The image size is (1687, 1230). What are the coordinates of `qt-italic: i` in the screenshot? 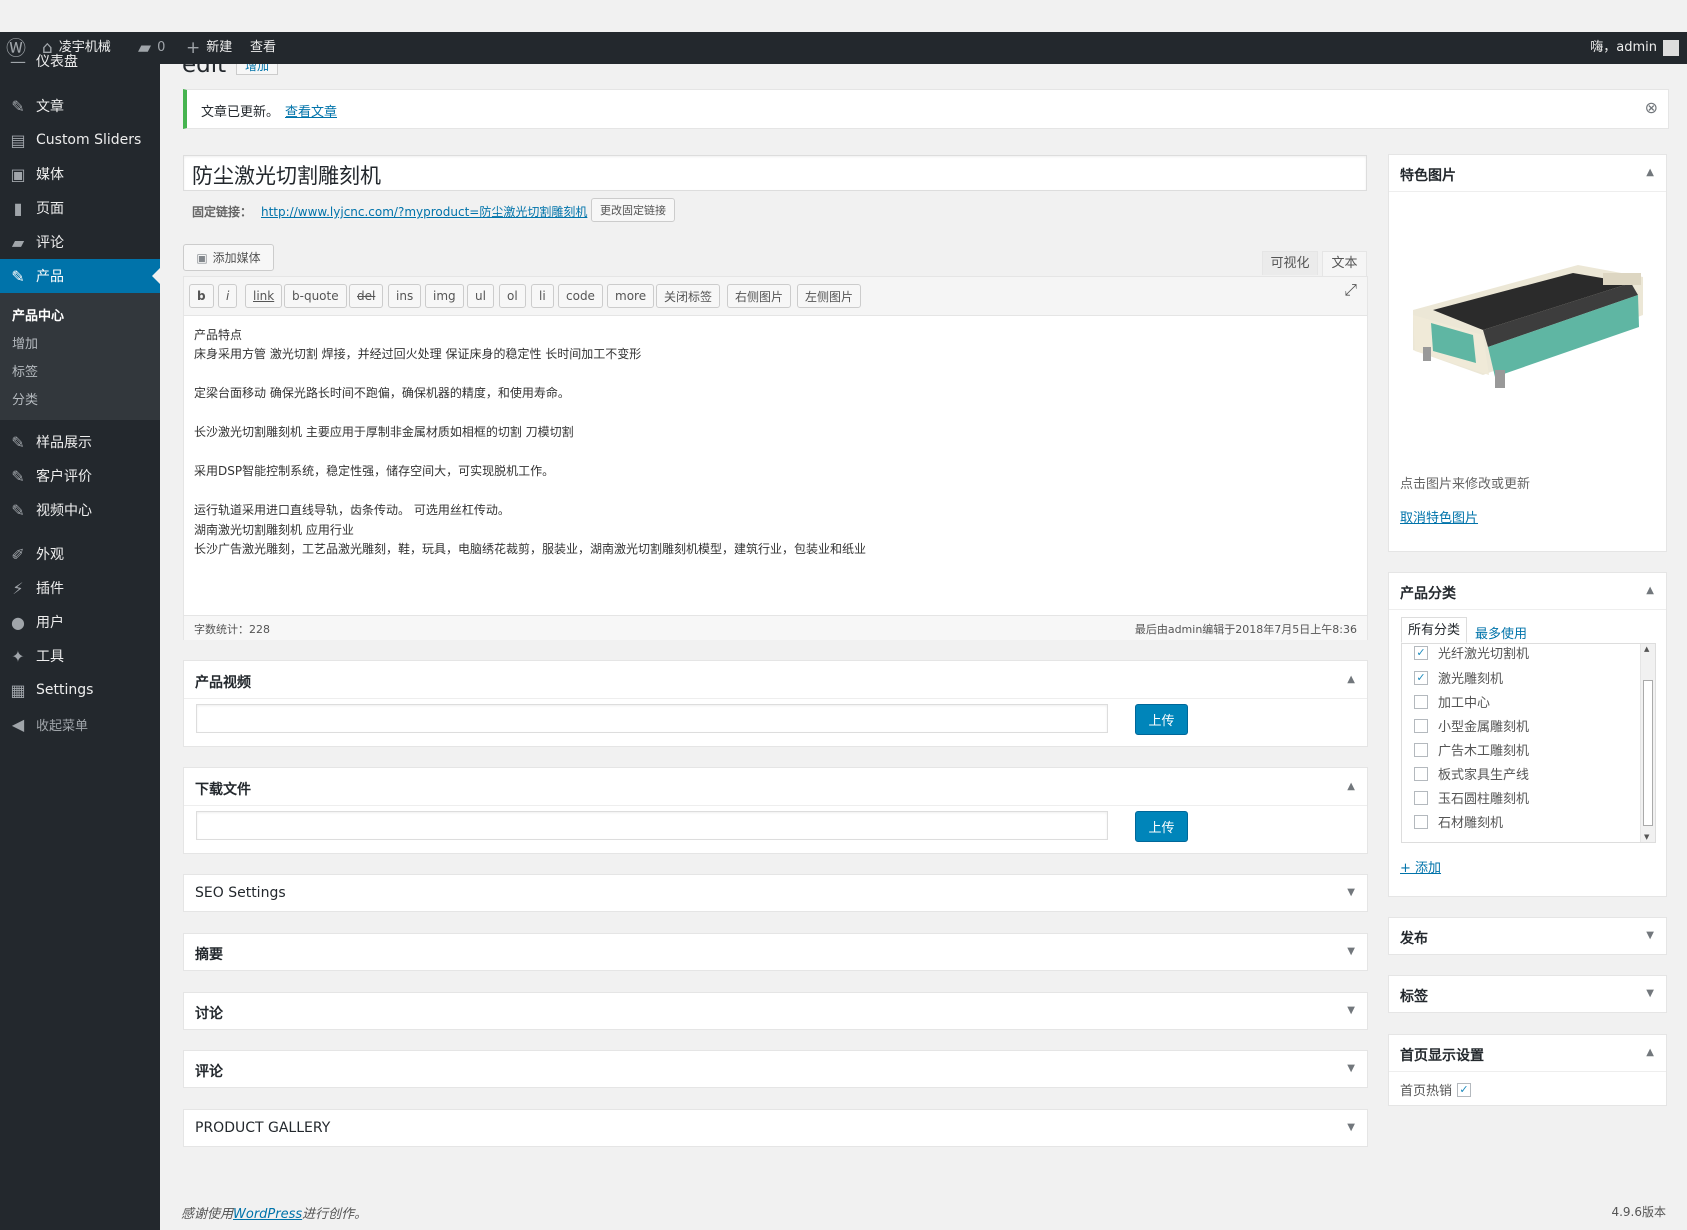 It's located at (228, 296).